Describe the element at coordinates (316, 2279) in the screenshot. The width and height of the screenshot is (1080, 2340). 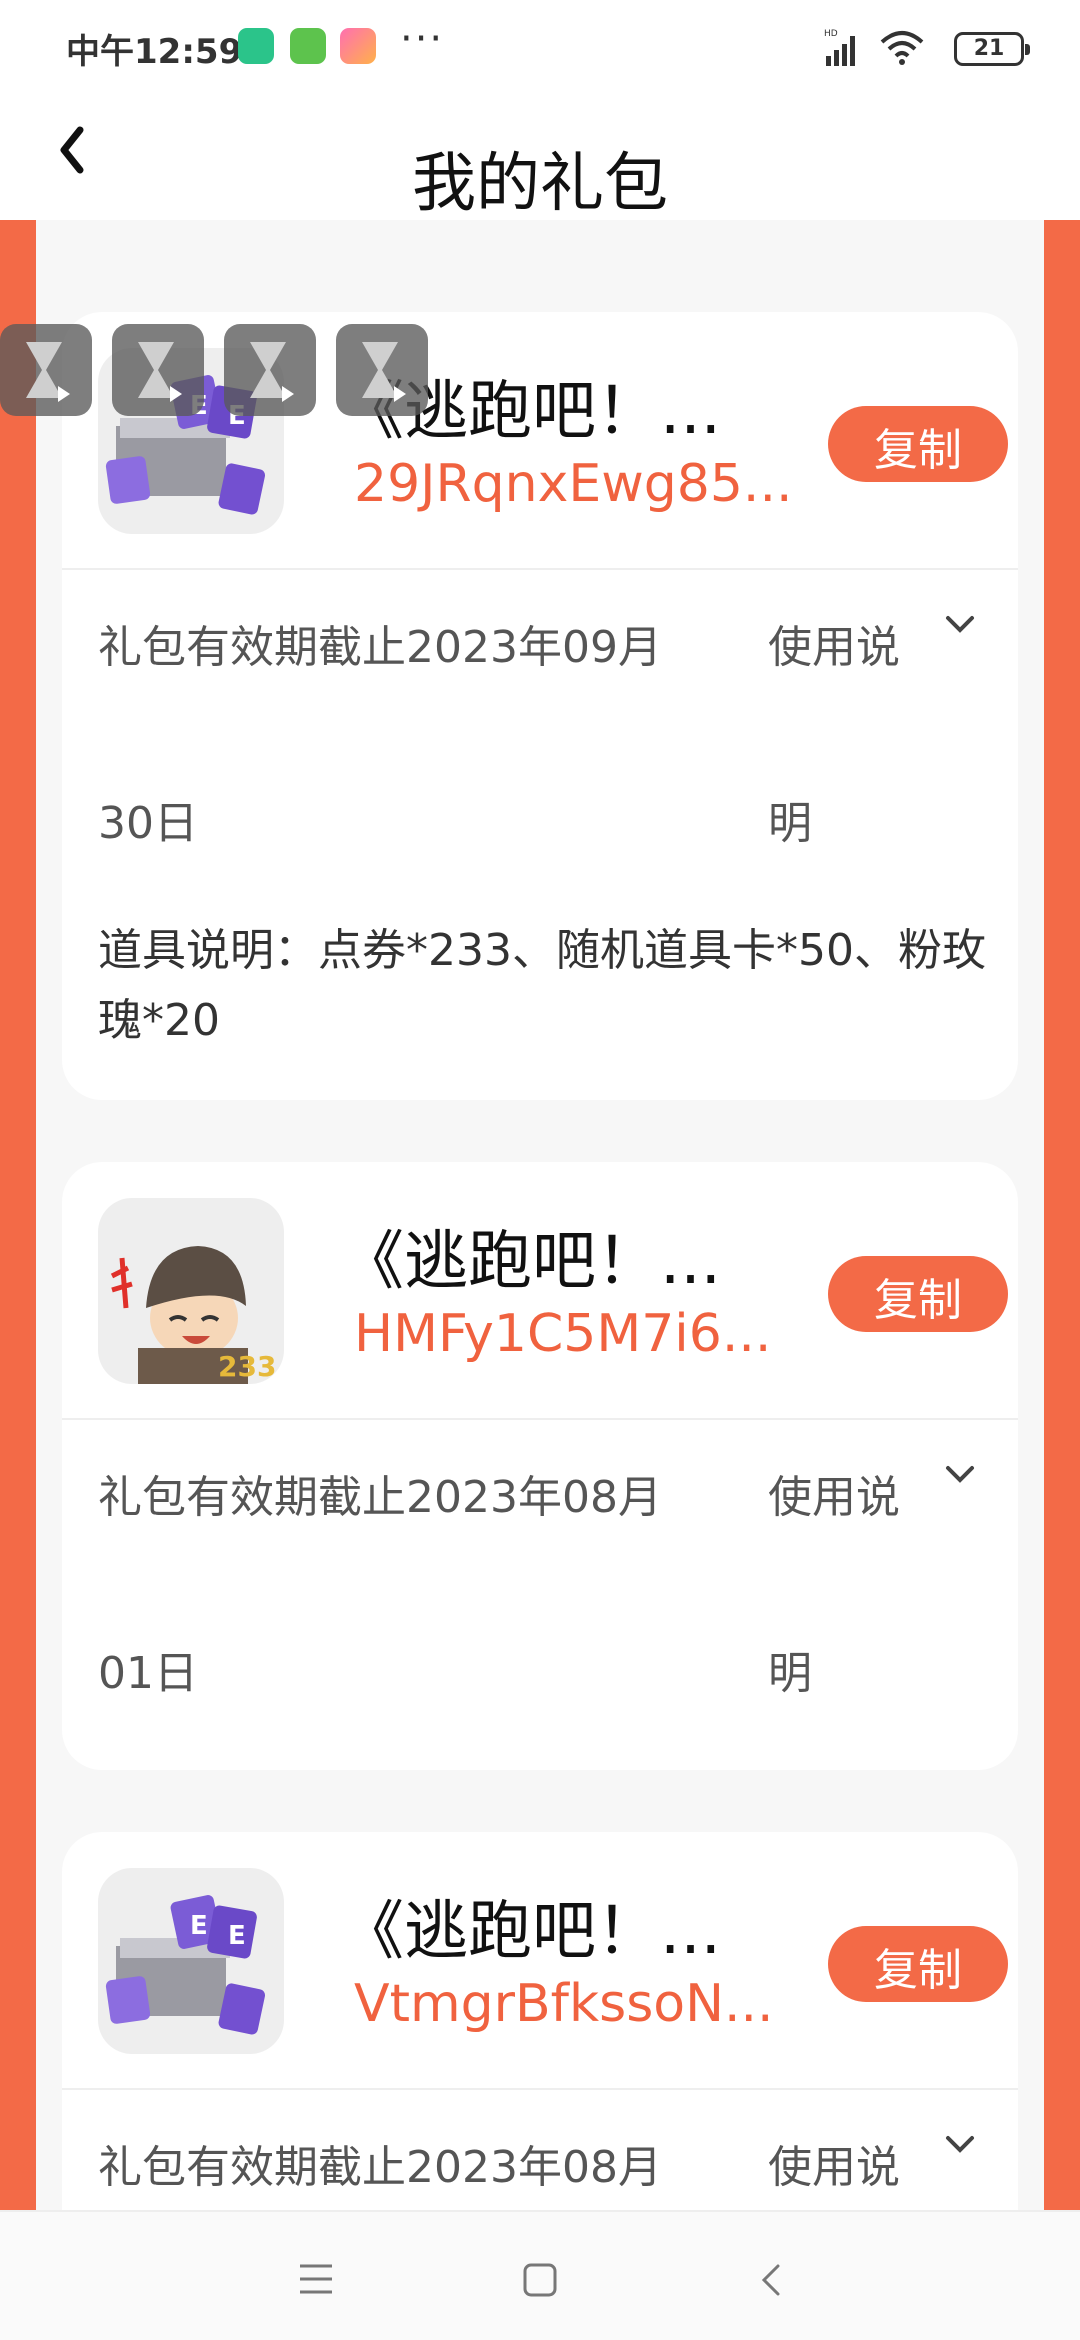
I see `menu-icon` at that location.